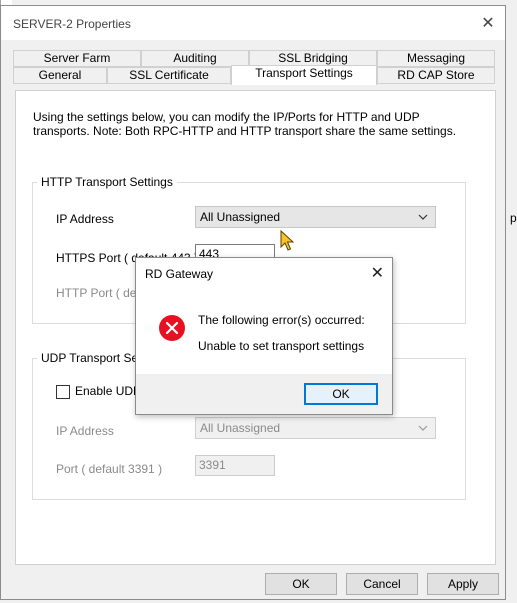  Describe the element at coordinates (240, 217) in the screenshot. I see `http-ip-value: All Unassigned` at that location.